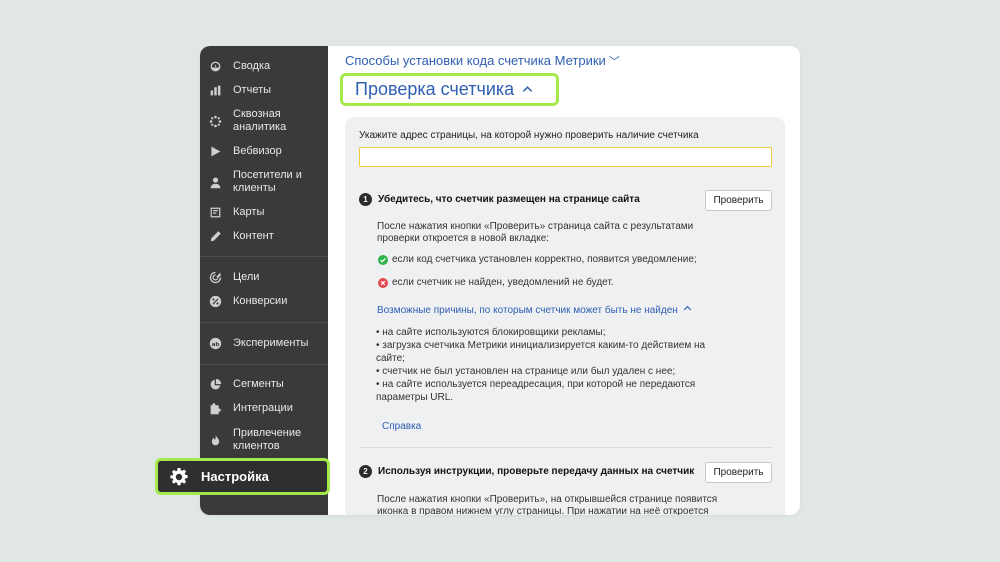  I want to click on sidebar-item-integrations: Интеграции, so click(264, 408).